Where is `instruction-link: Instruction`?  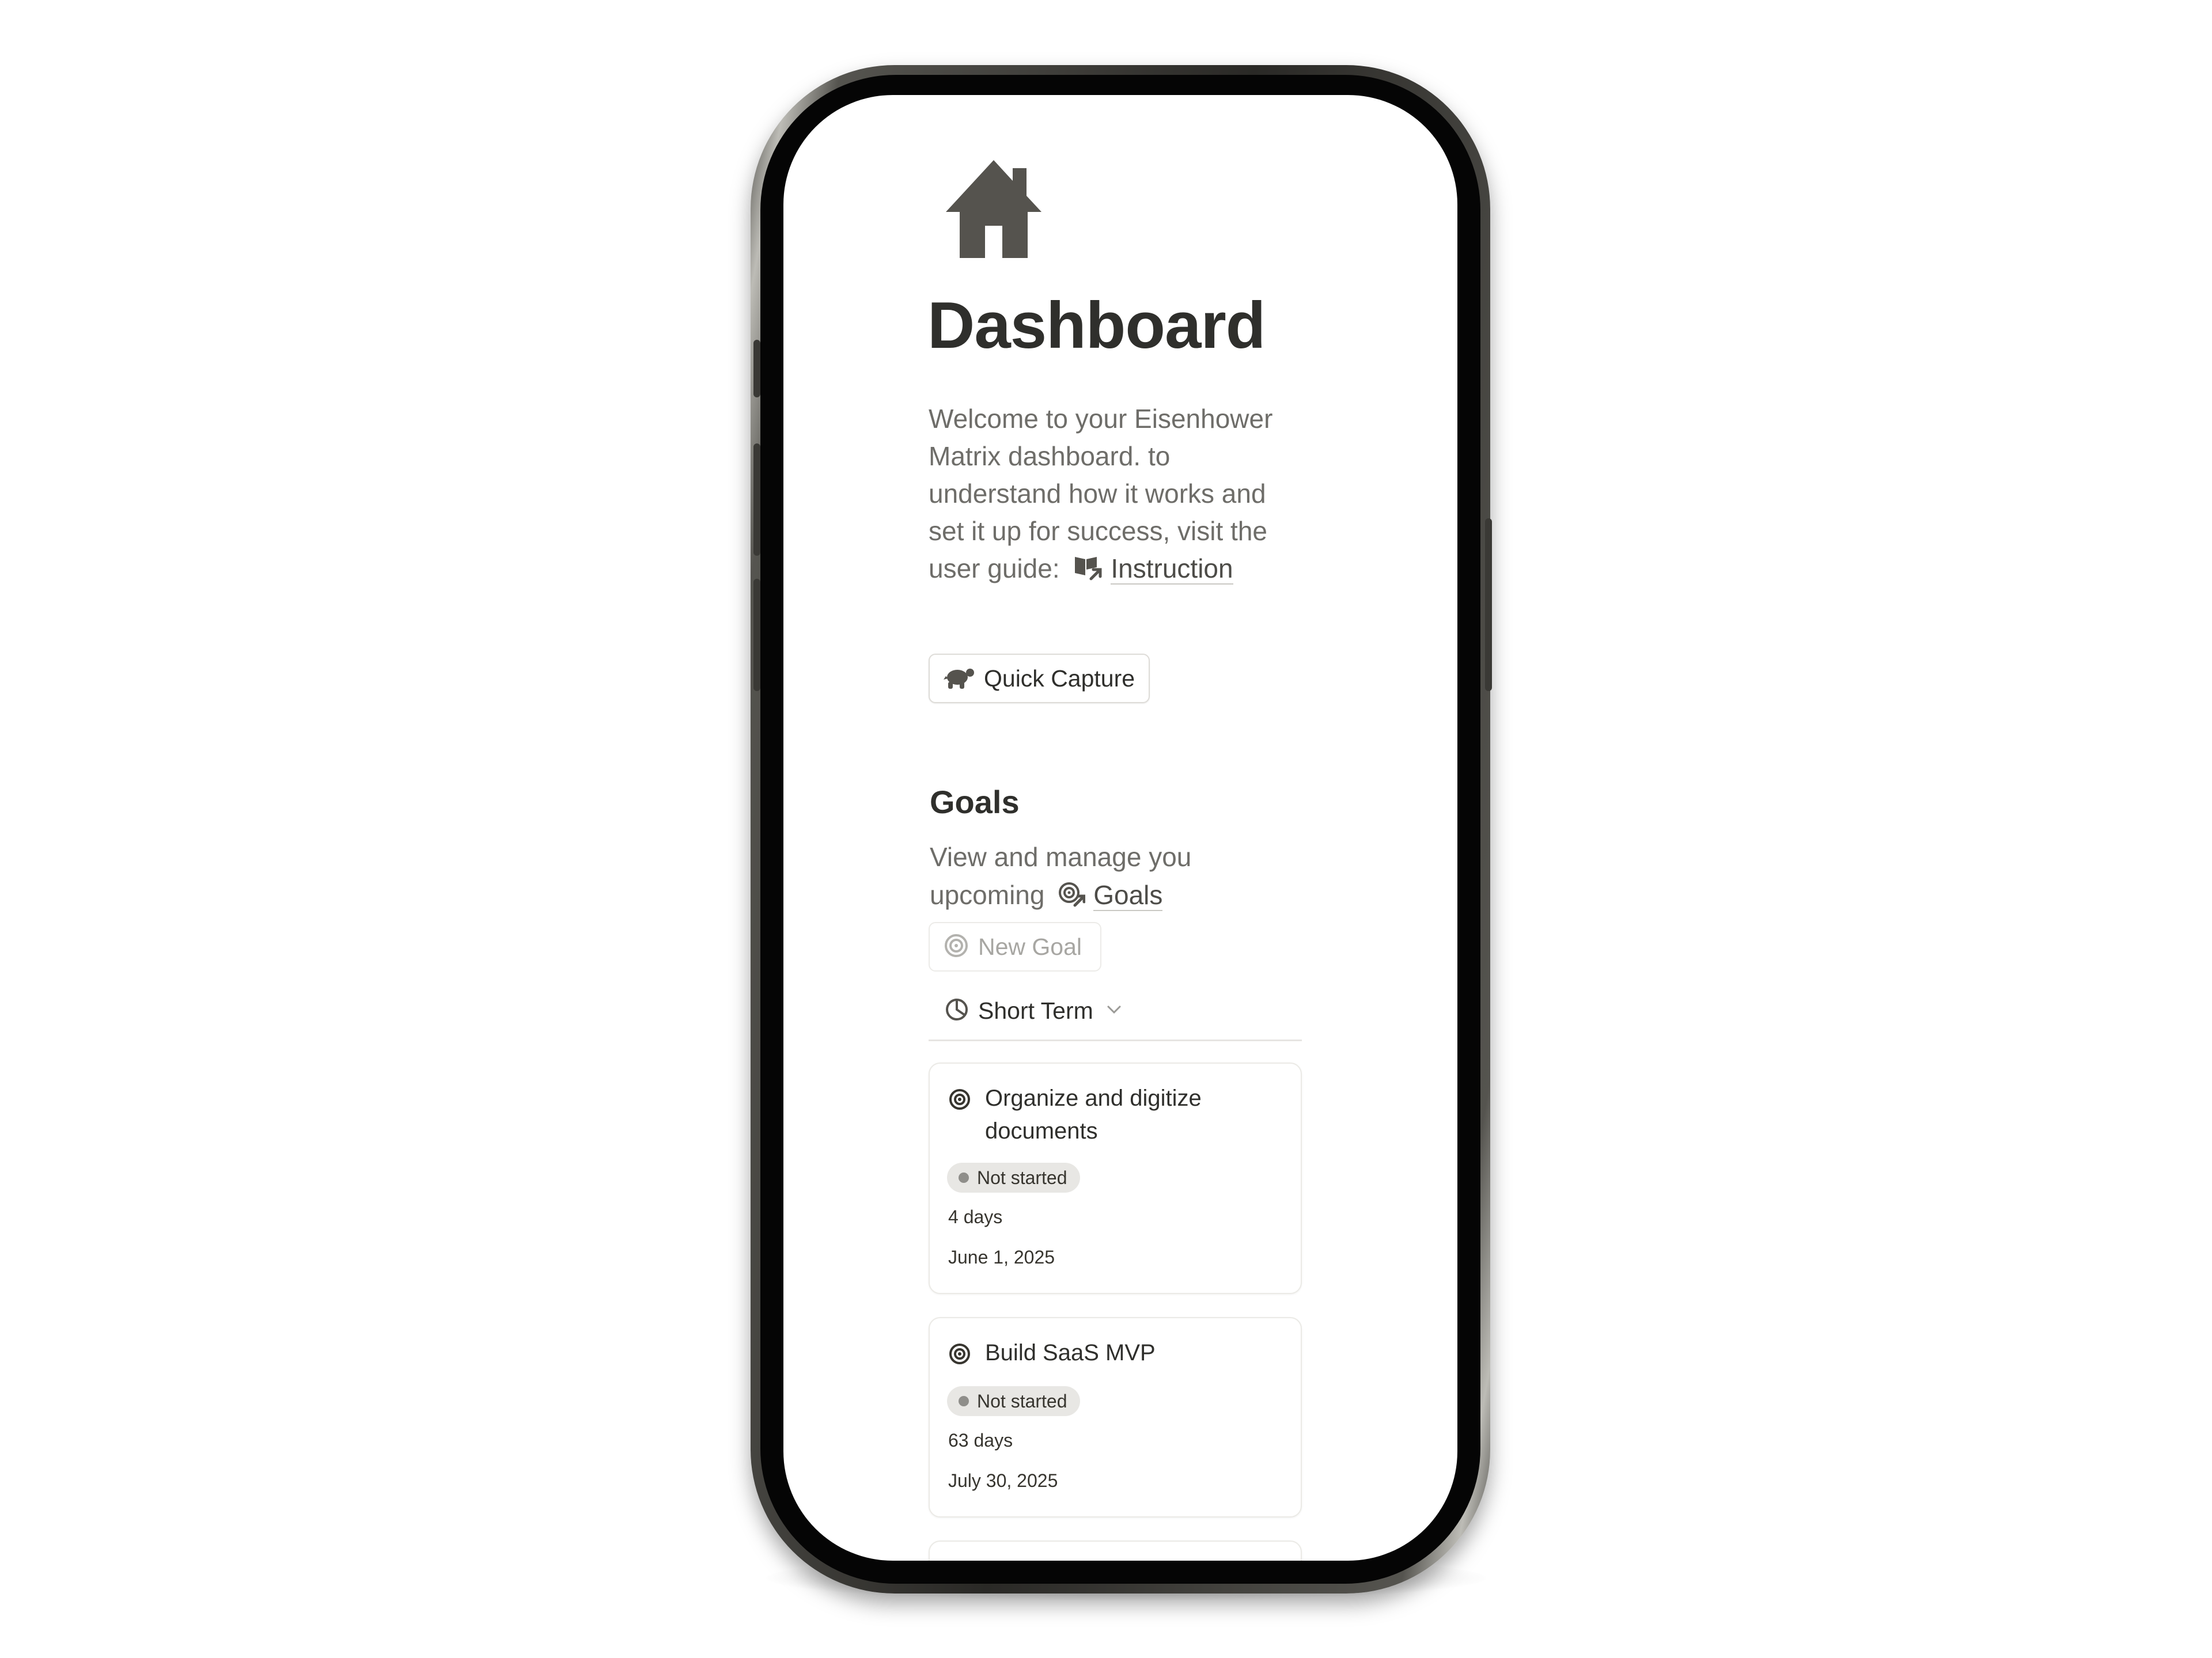 instruction-link: Instruction is located at coordinates (1172, 569).